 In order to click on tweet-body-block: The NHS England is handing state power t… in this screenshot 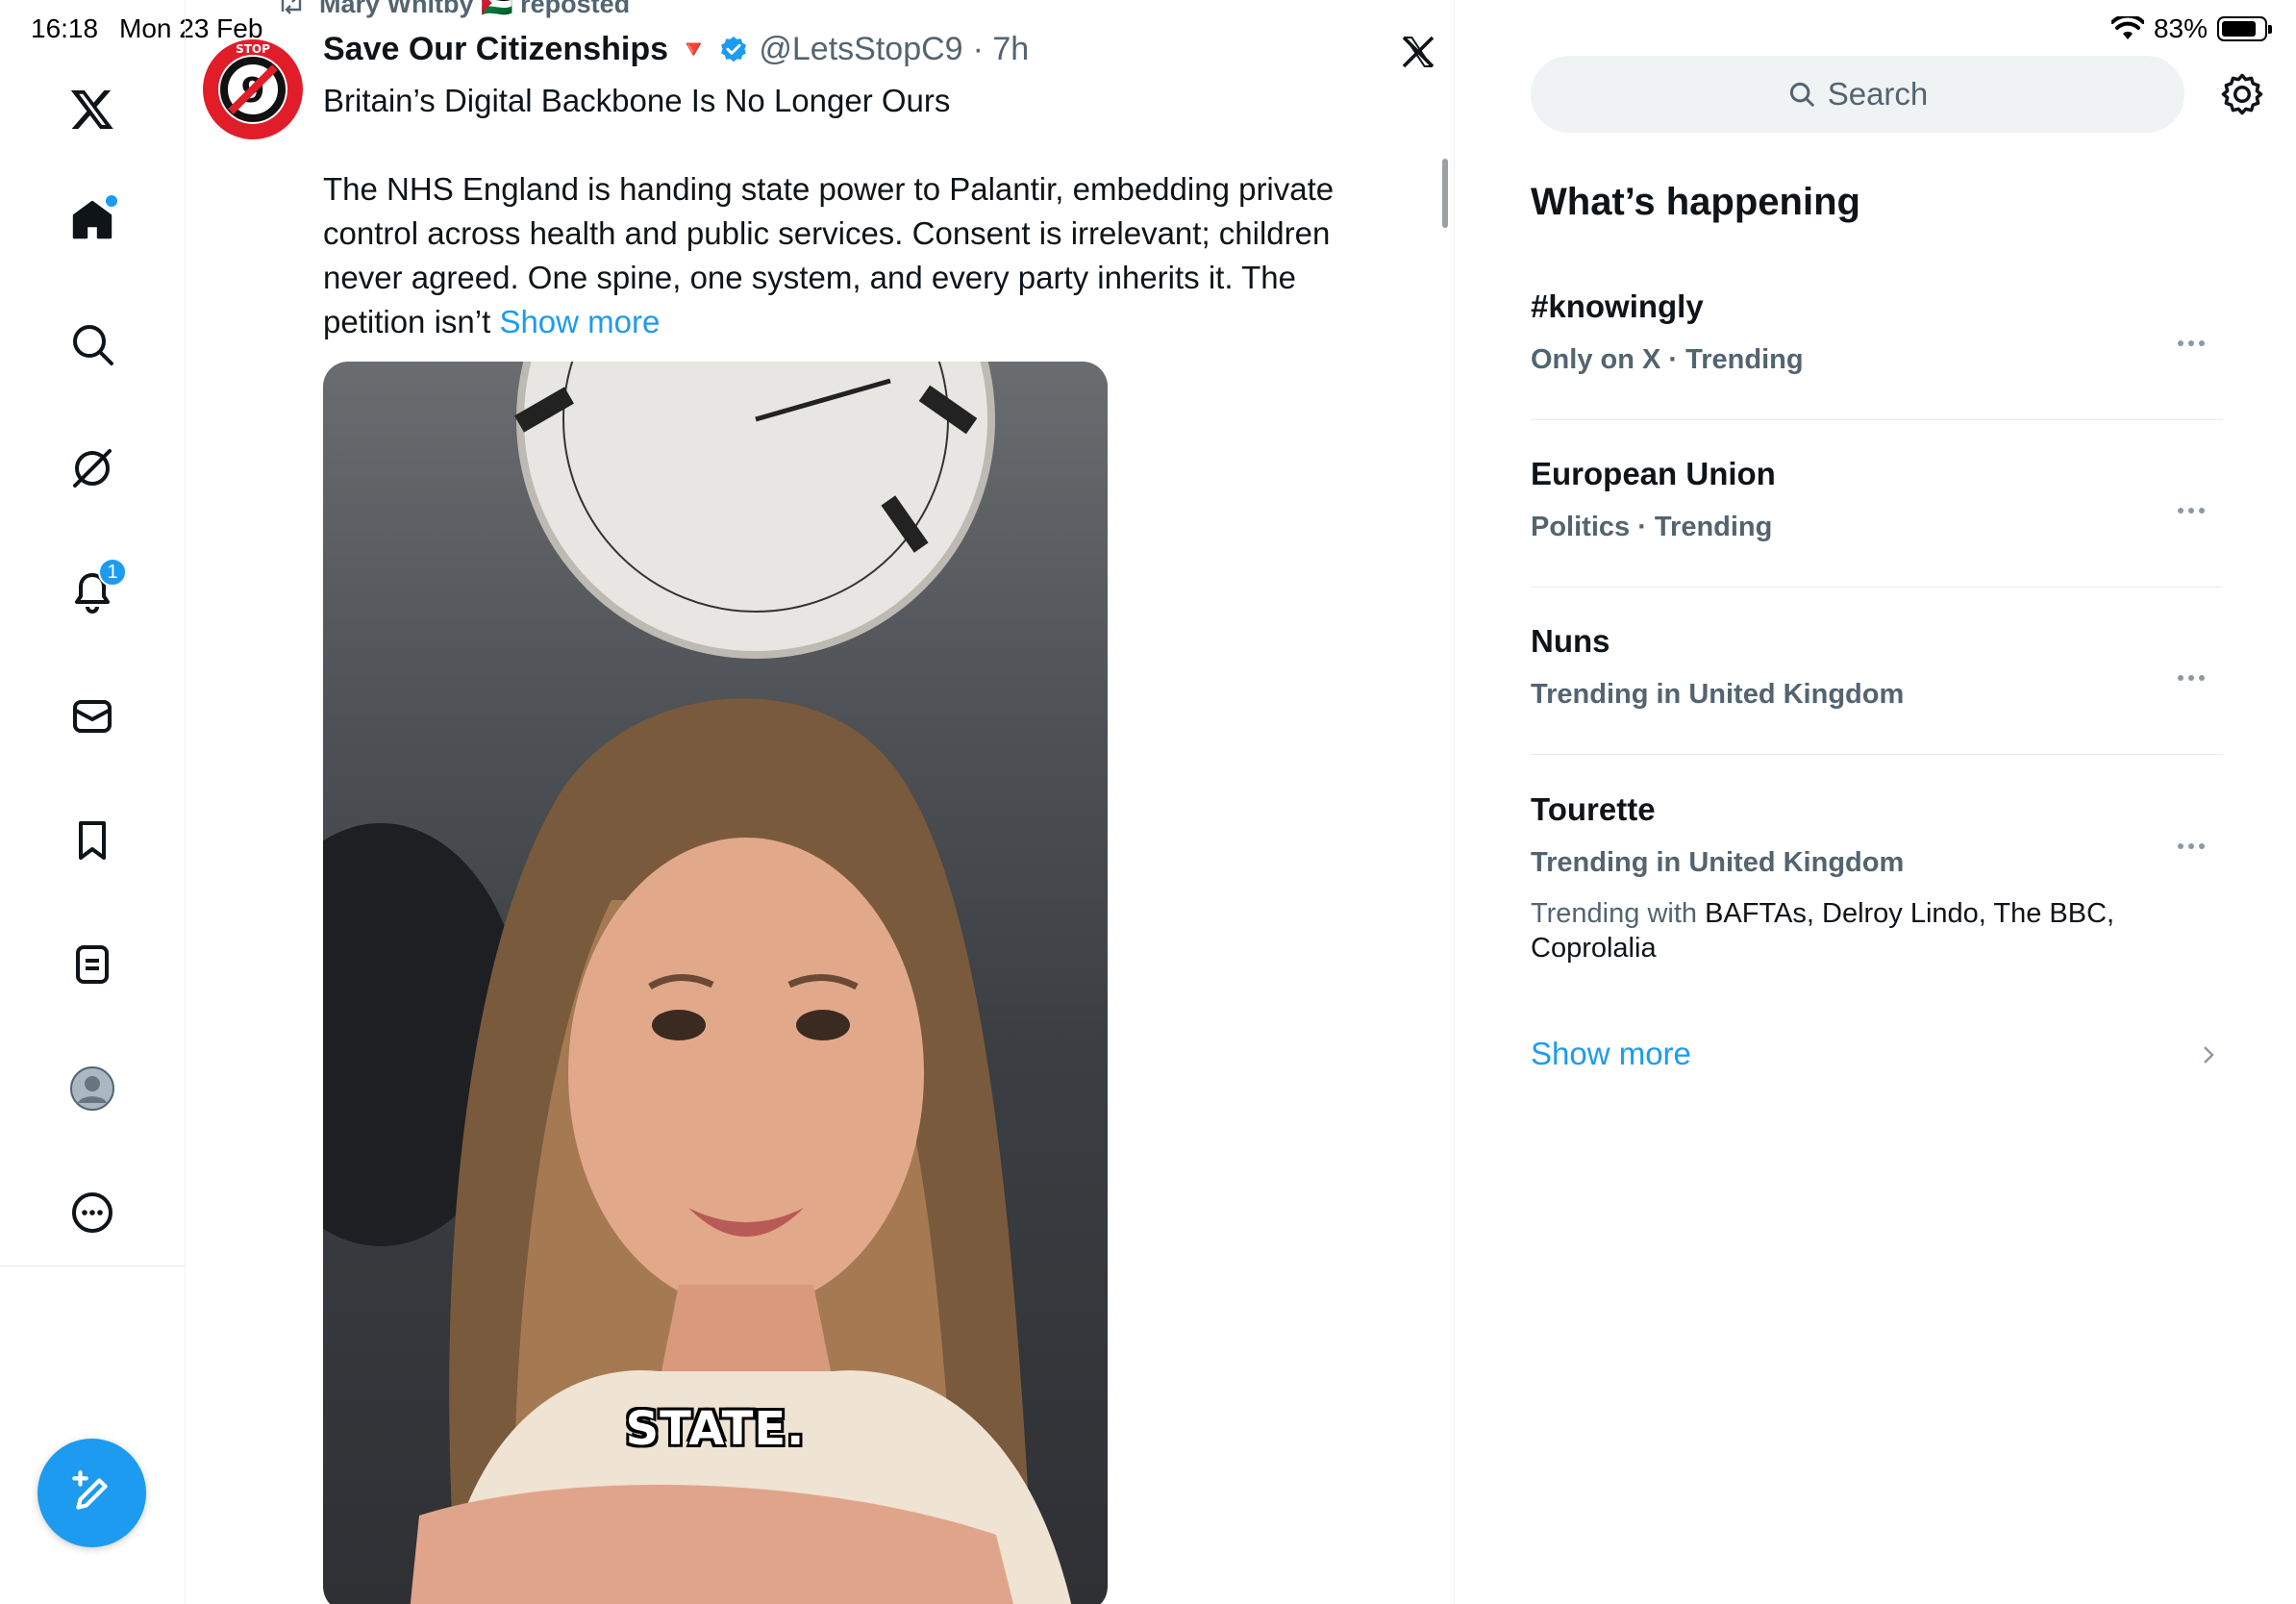, I will do `click(856, 255)`.